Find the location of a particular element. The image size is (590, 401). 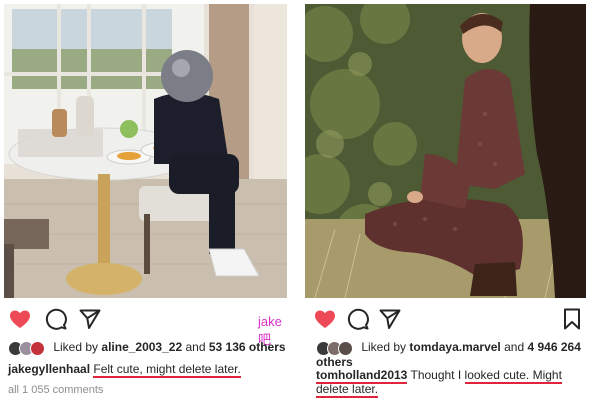

caption-text: Felt cute, might delete later. is located at coordinates (167, 370).